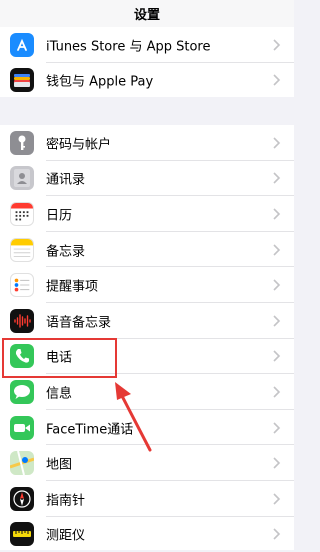 The height and width of the screenshot is (552, 320). What do you see at coordinates (22, 213) in the screenshot?
I see `calendar-icon` at bounding box center [22, 213].